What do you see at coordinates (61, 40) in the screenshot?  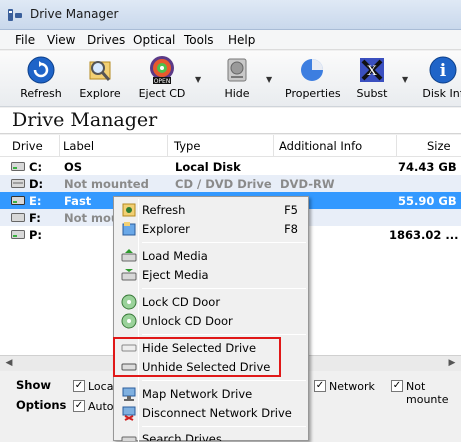 I see `menu-view: View` at bounding box center [61, 40].